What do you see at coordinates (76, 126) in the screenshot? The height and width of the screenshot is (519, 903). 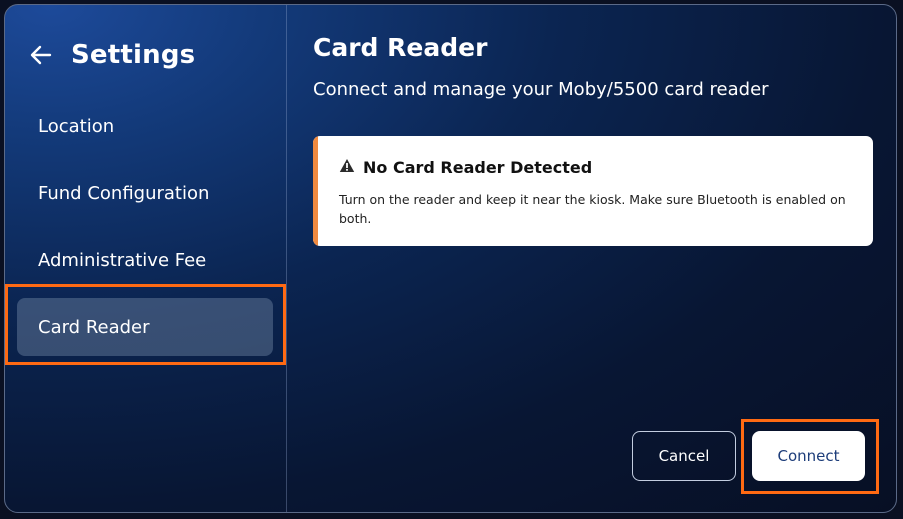 I see `sidebar-item-label: Location` at bounding box center [76, 126].